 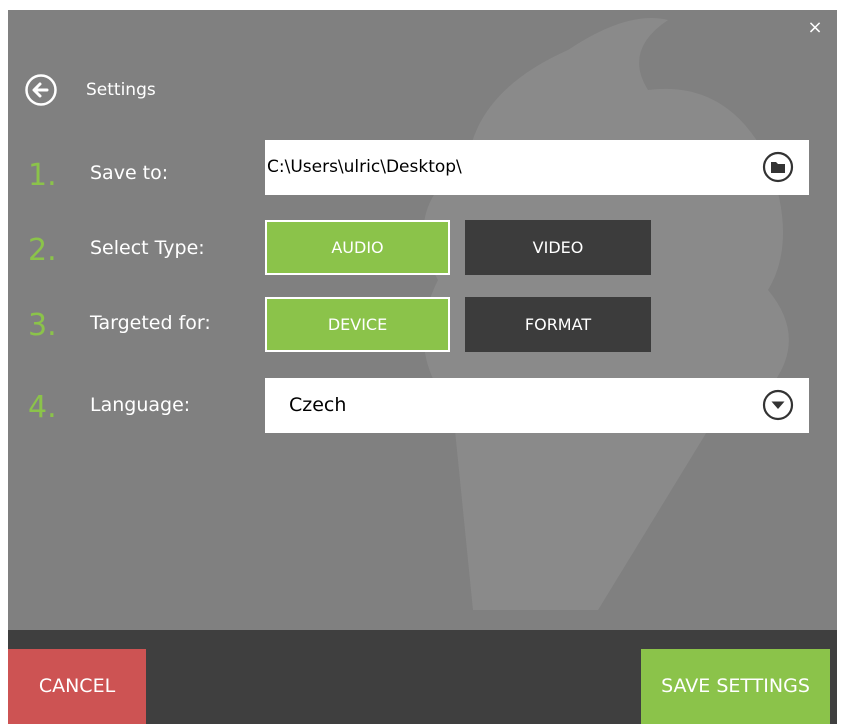 I want to click on save-path-input: C:\Users\ulric\Desktop\, so click(x=364, y=167).